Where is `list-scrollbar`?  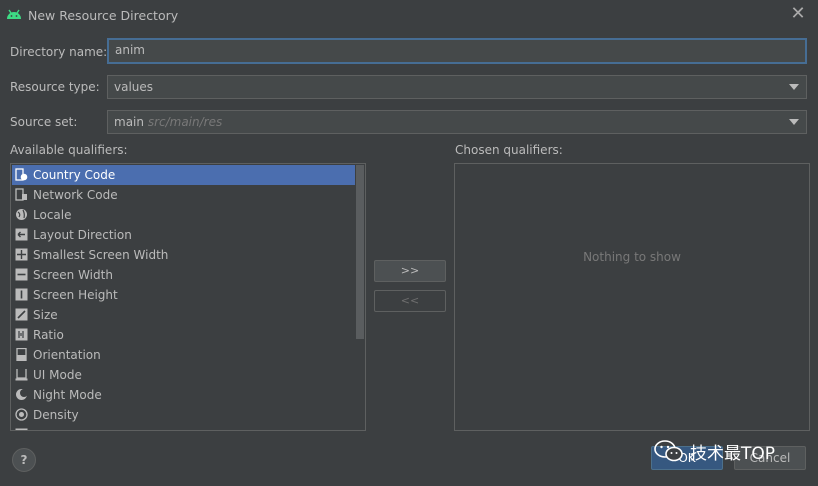 list-scrollbar is located at coordinates (360, 297).